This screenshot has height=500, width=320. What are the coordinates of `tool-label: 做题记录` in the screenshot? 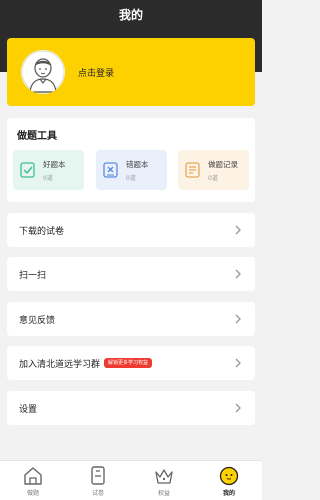 It's located at (223, 164).